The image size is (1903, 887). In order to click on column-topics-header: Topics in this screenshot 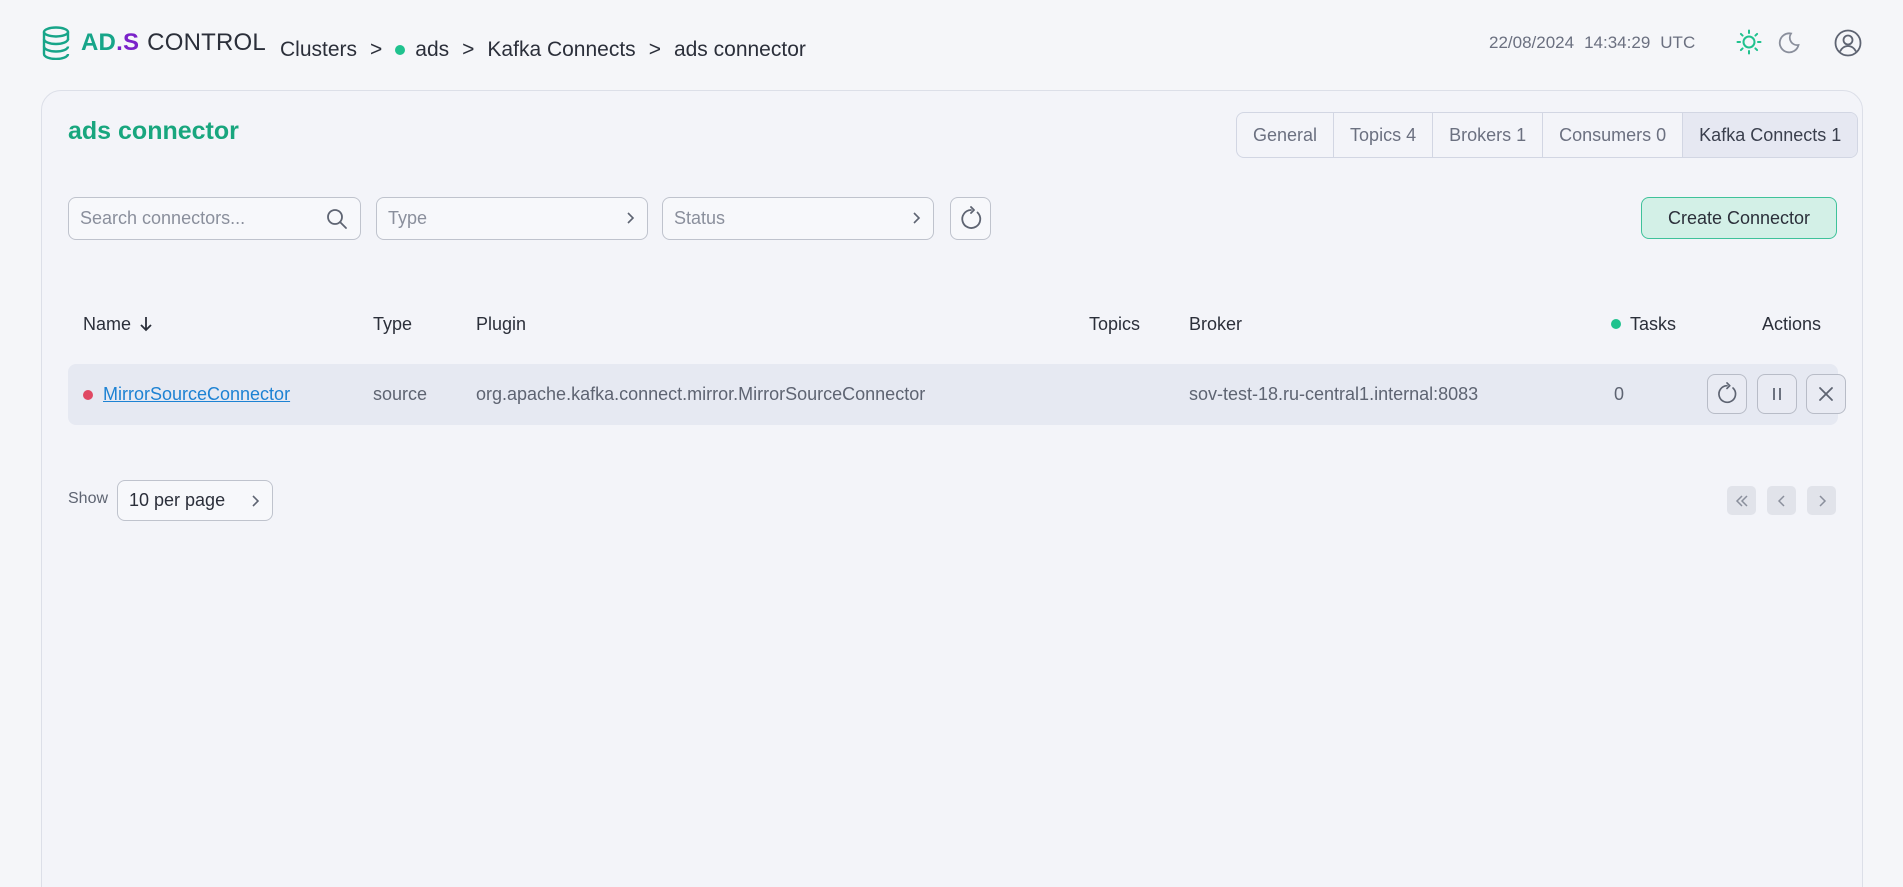, I will do `click(1115, 323)`.